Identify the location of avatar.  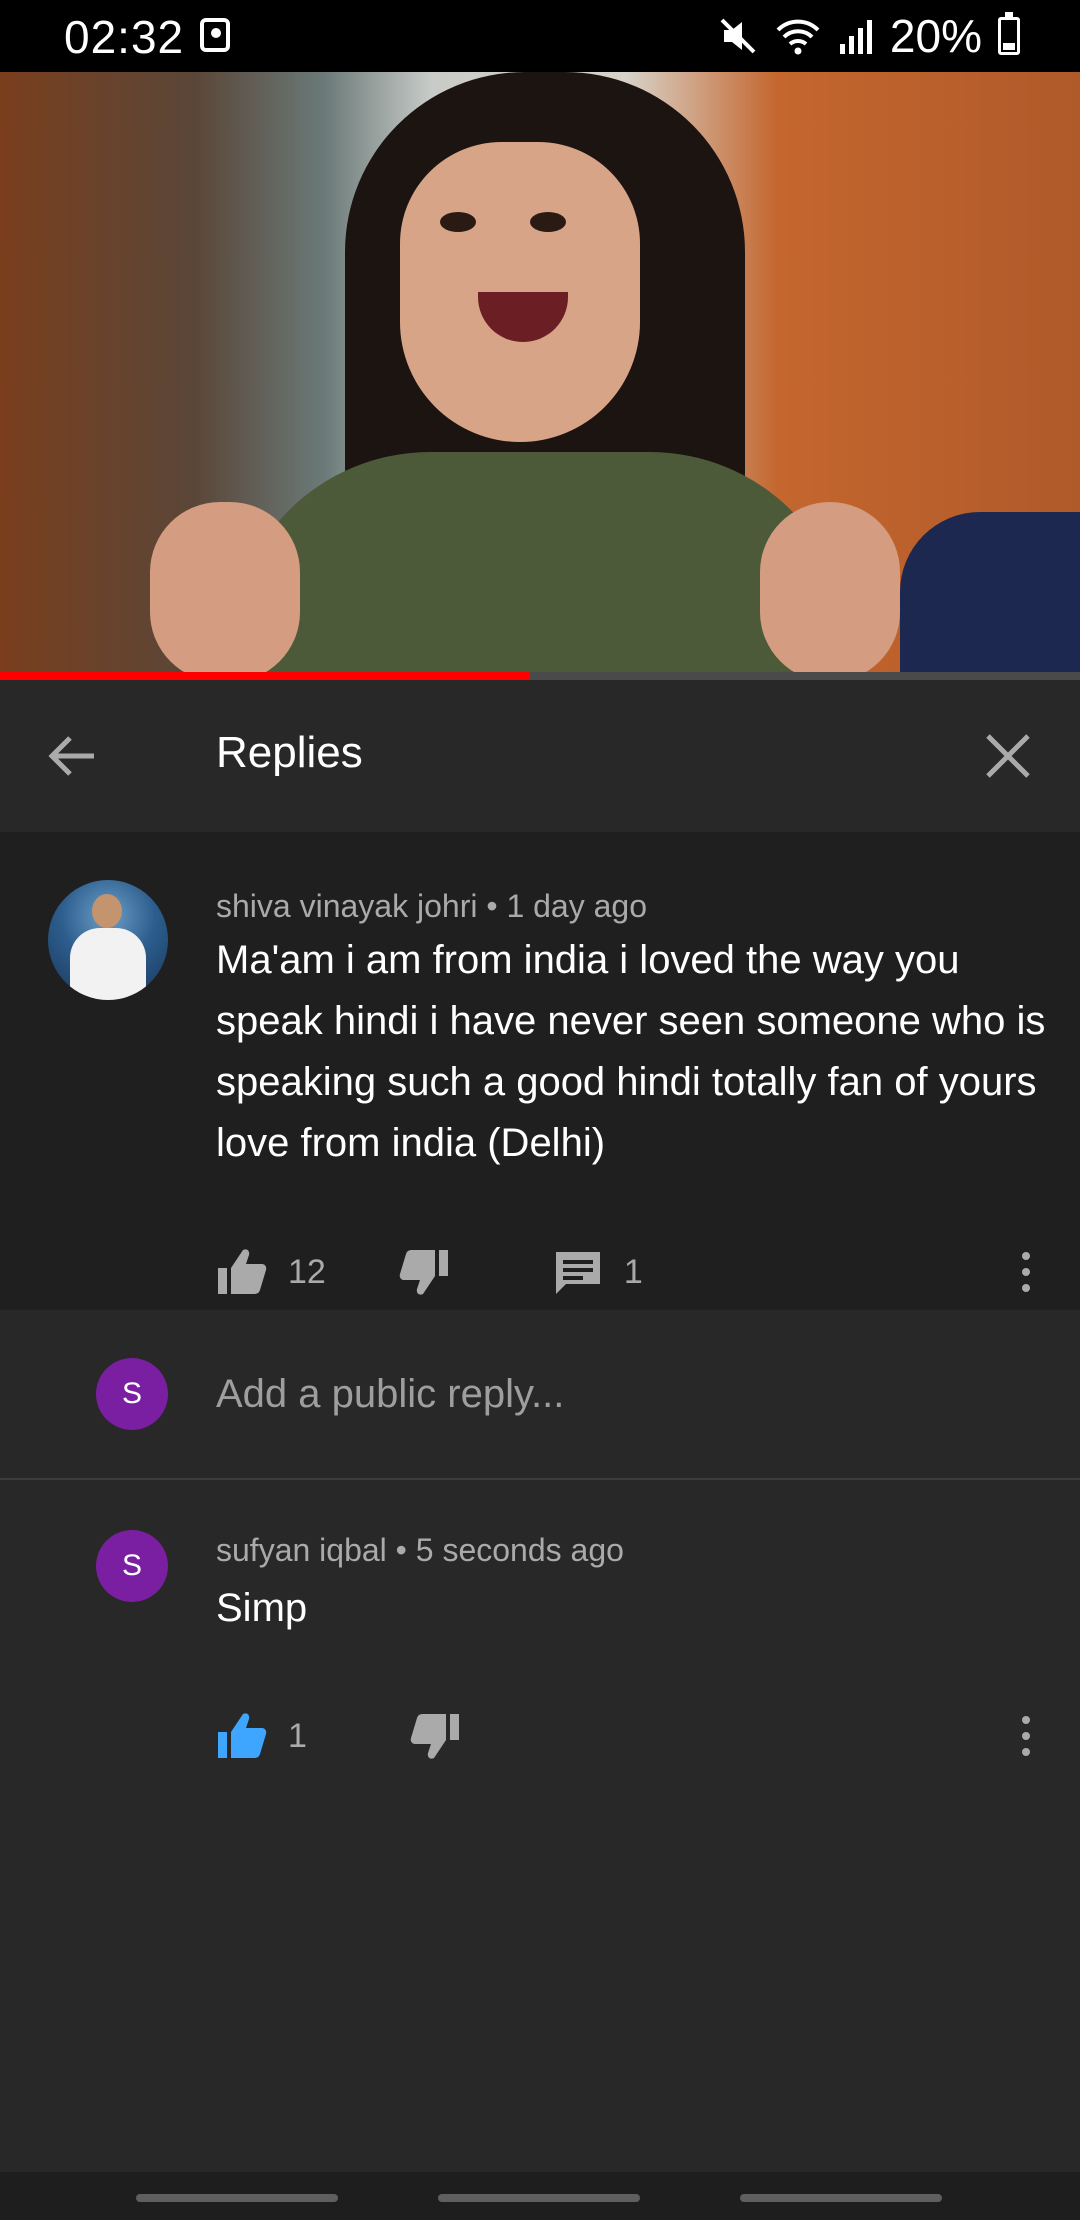
(108, 940).